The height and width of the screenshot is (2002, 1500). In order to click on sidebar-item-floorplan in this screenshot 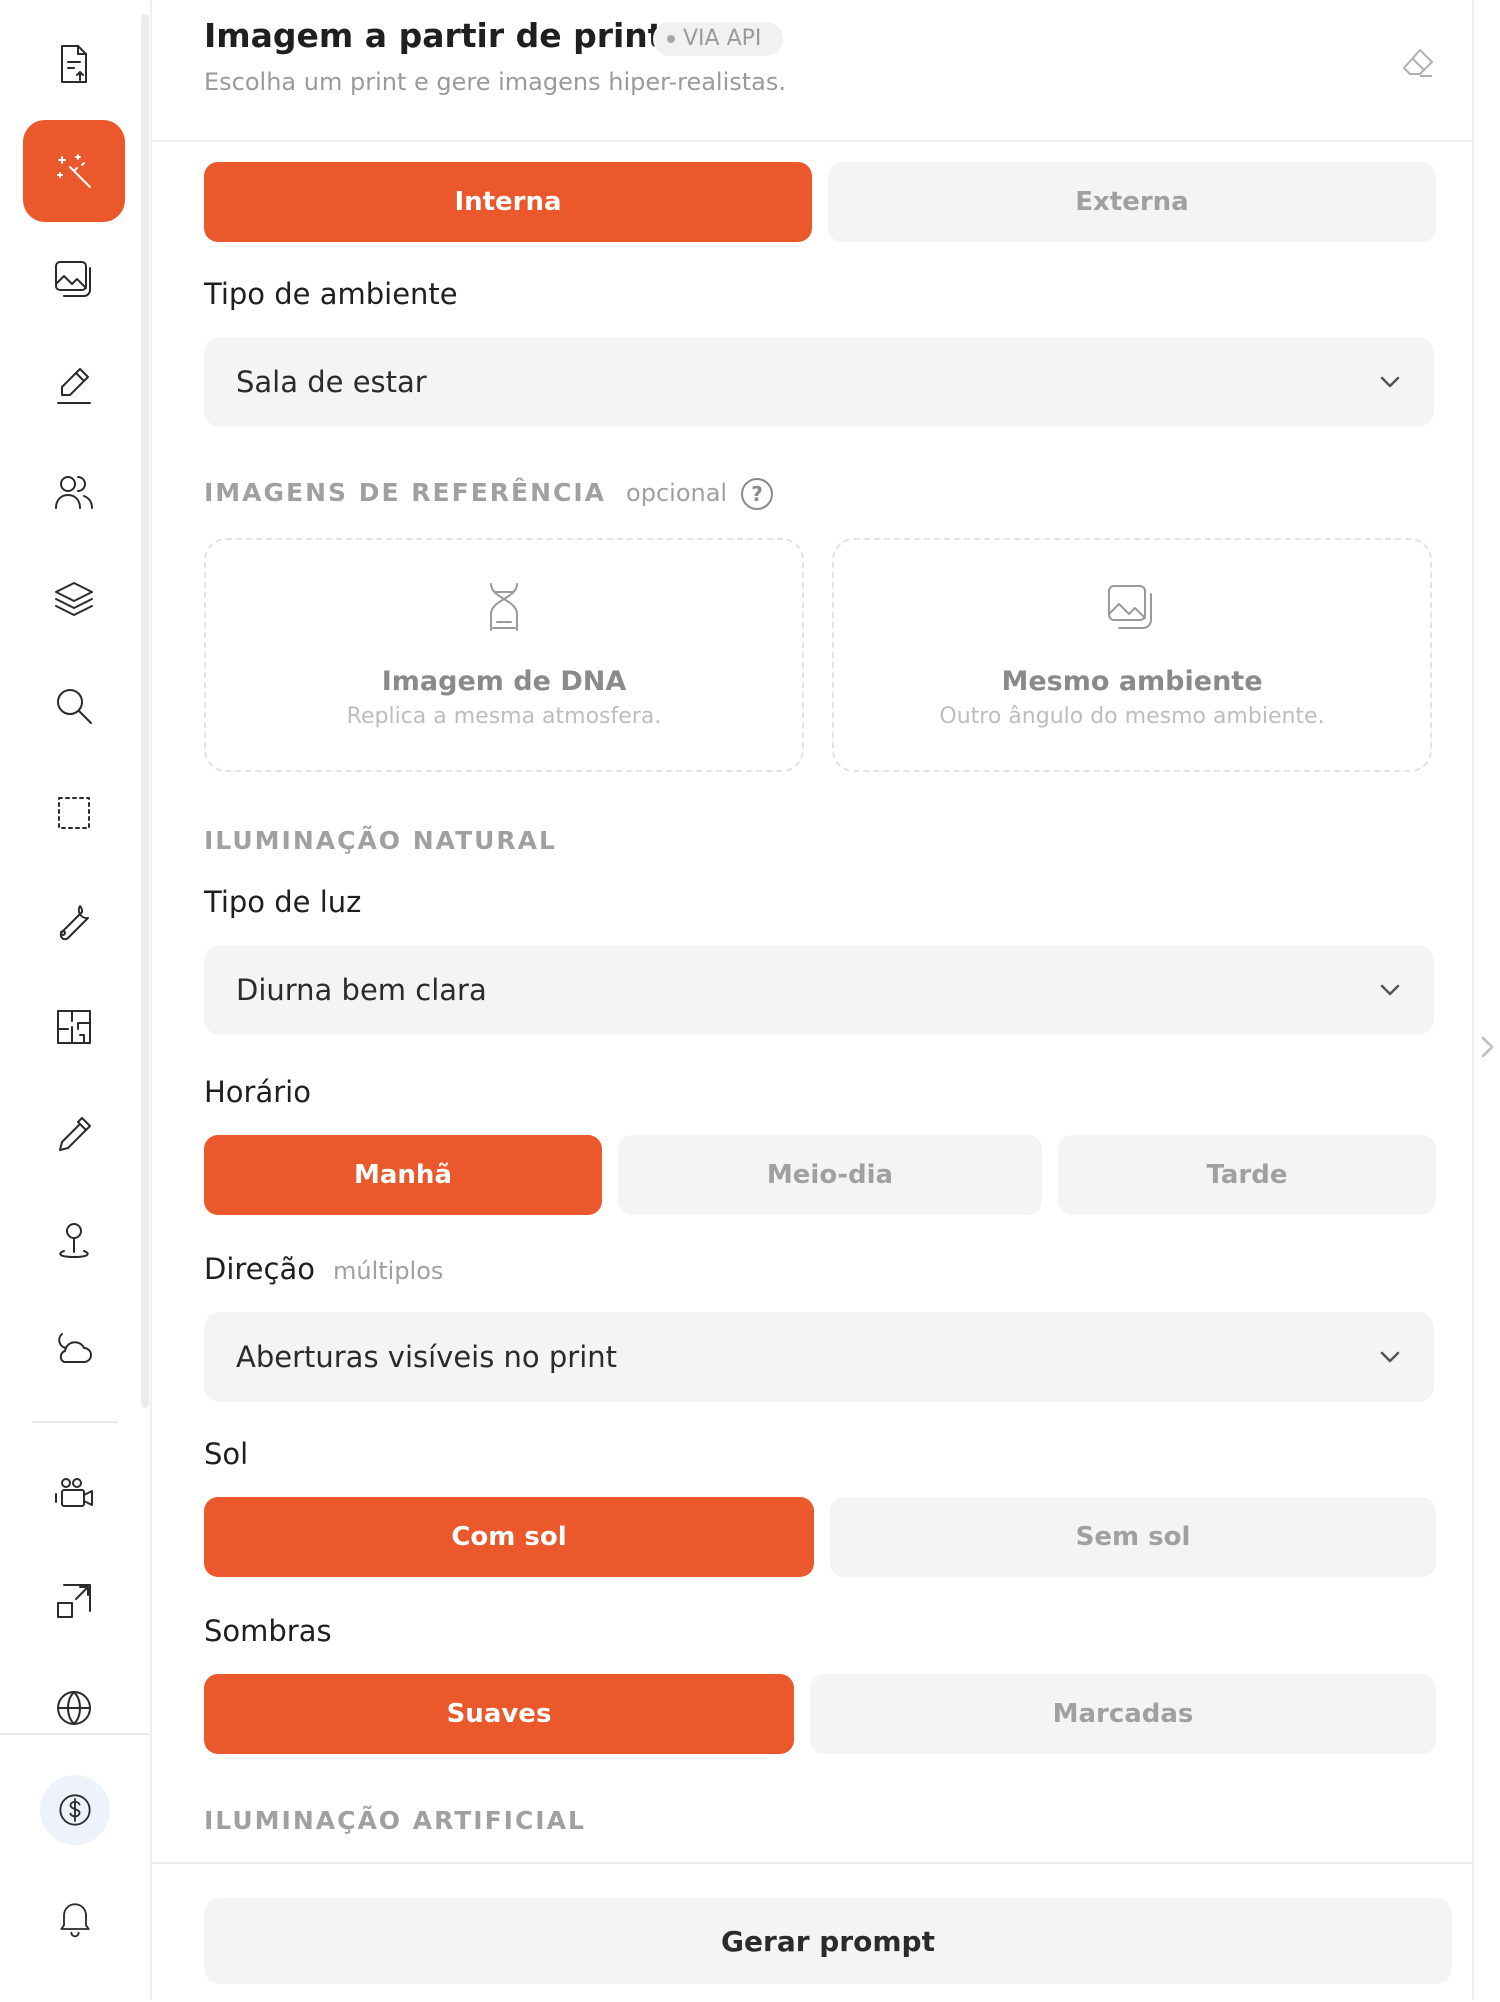, I will do `click(74, 1027)`.